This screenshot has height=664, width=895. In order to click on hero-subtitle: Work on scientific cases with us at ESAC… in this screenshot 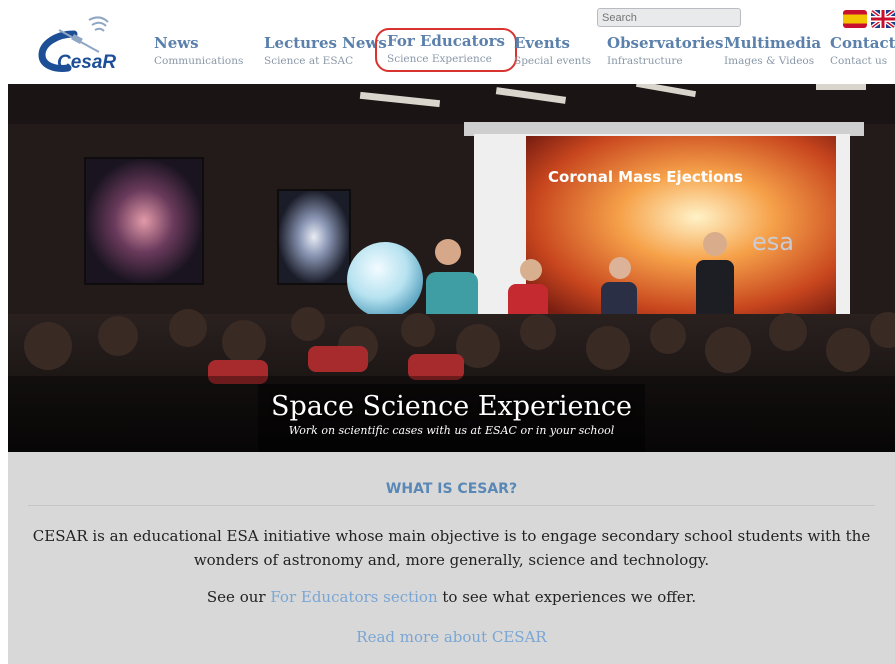, I will do `click(451, 430)`.